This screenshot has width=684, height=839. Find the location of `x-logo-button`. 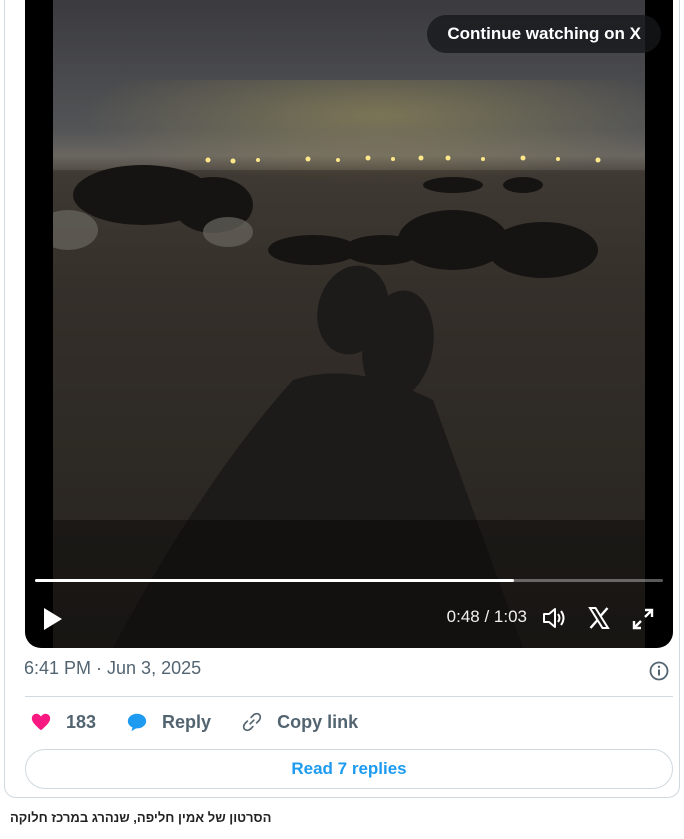

x-logo-button is located at coordinates (599, 618).